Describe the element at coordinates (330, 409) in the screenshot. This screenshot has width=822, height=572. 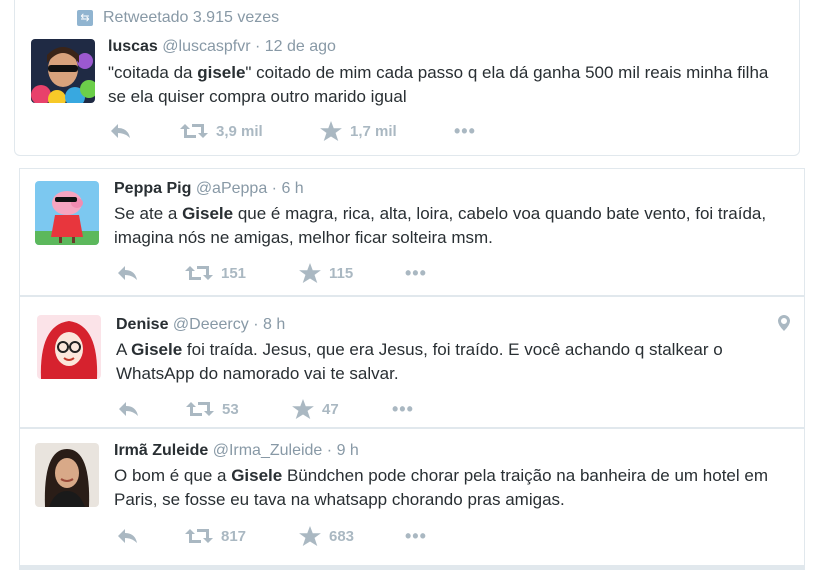
I see `favorite-count: 47` at that location.